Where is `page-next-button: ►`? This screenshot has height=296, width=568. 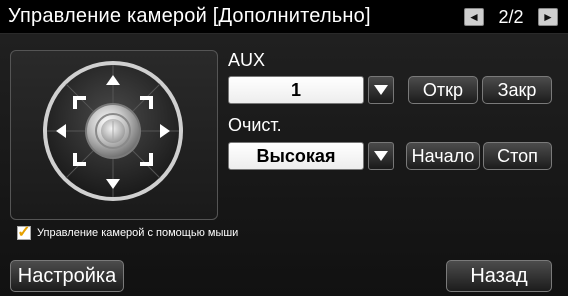 page-next-button: ► is located at coordinates (548, 17).